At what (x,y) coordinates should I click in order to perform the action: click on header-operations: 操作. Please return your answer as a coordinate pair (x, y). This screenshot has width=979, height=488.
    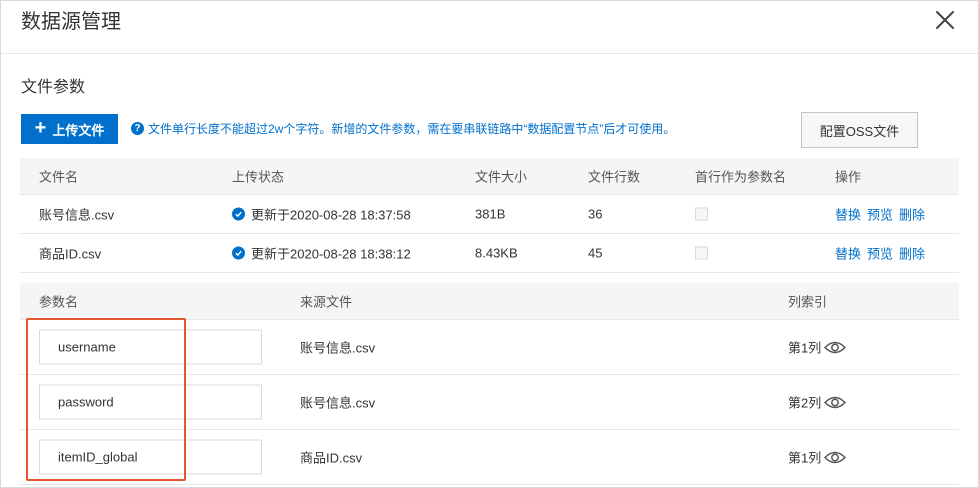
    Looking at the image, I should click on (848, 177).